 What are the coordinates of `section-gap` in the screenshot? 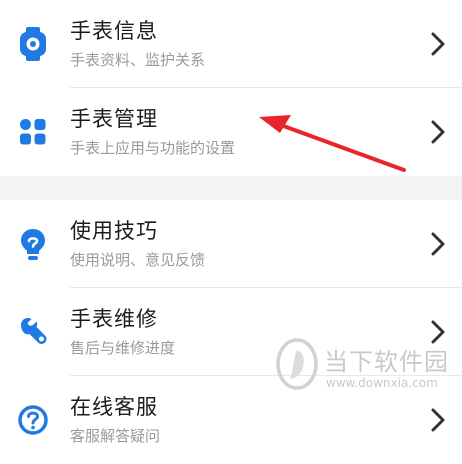 It's located at (231, 188).